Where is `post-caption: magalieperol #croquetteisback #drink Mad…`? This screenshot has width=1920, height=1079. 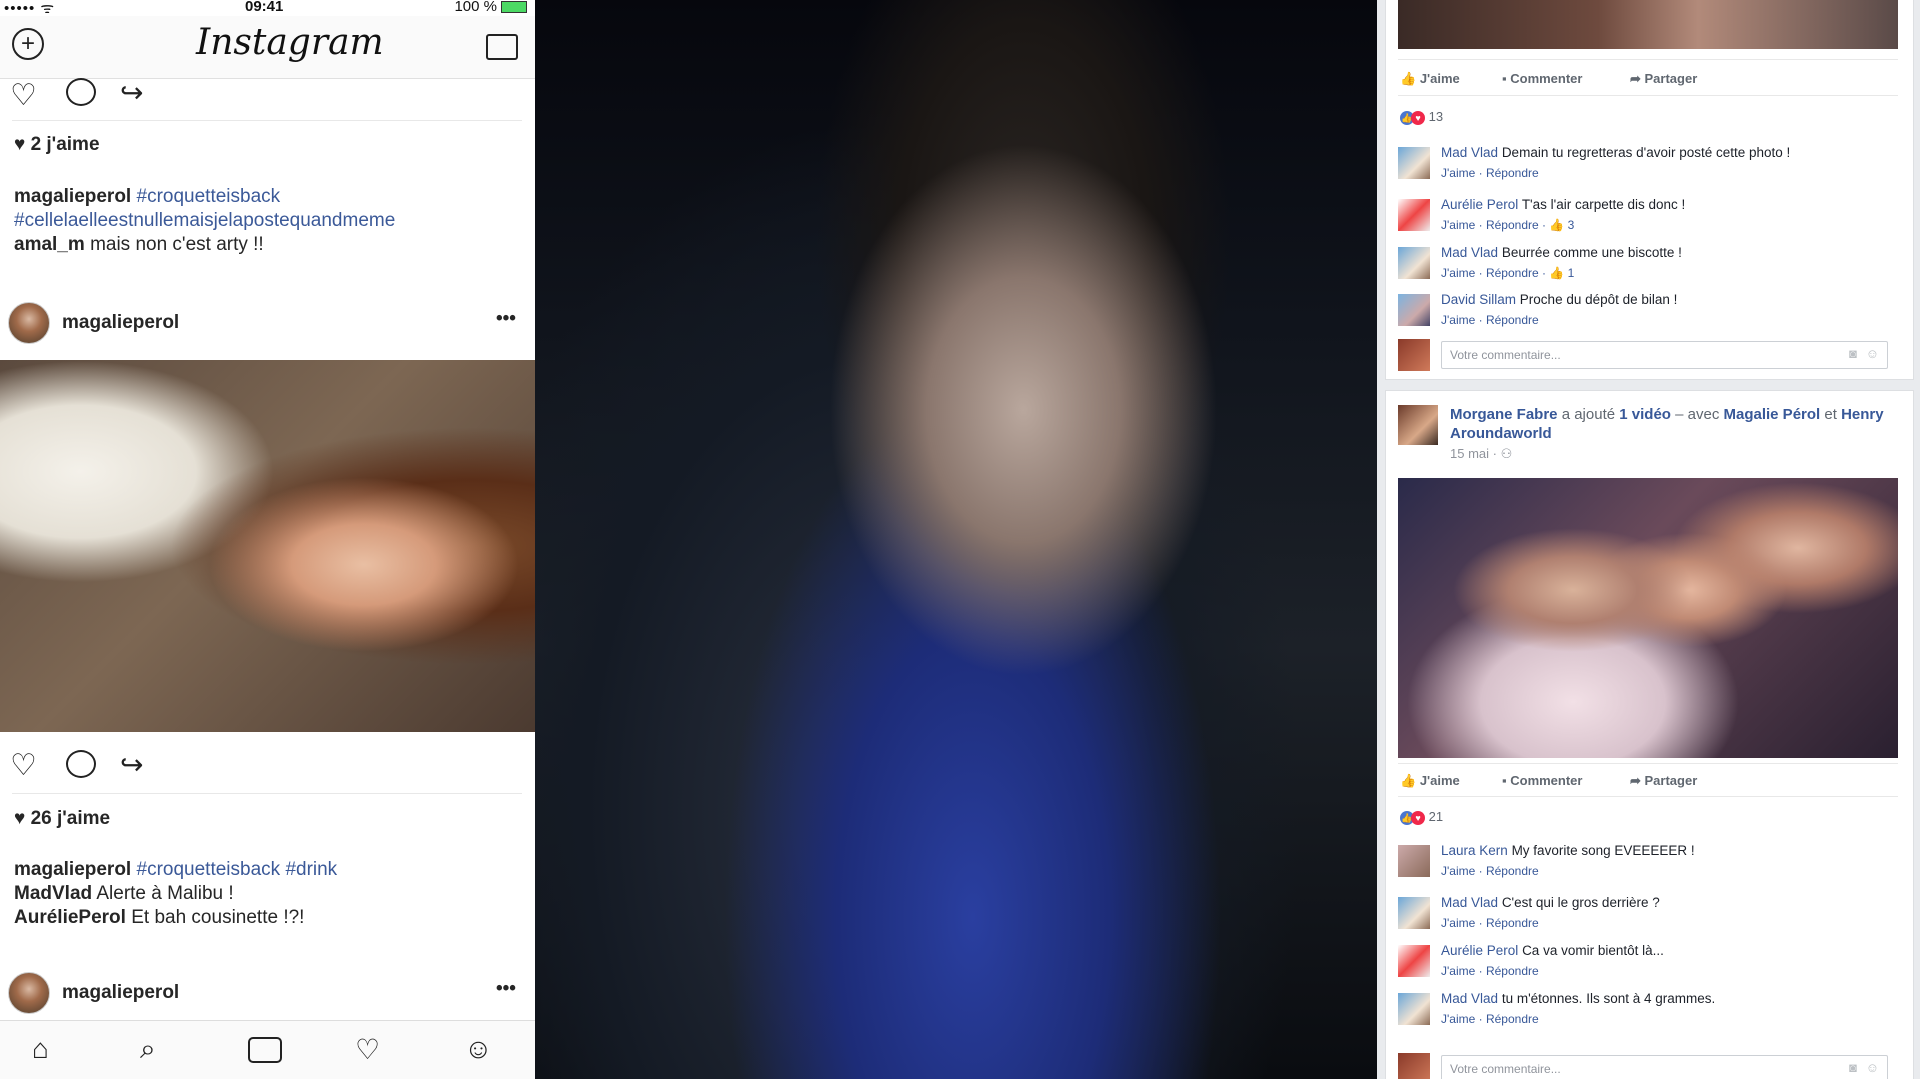 post-caption: magalieperol #croquetteisback #drink Mad… is located at coordinates (269, 894).